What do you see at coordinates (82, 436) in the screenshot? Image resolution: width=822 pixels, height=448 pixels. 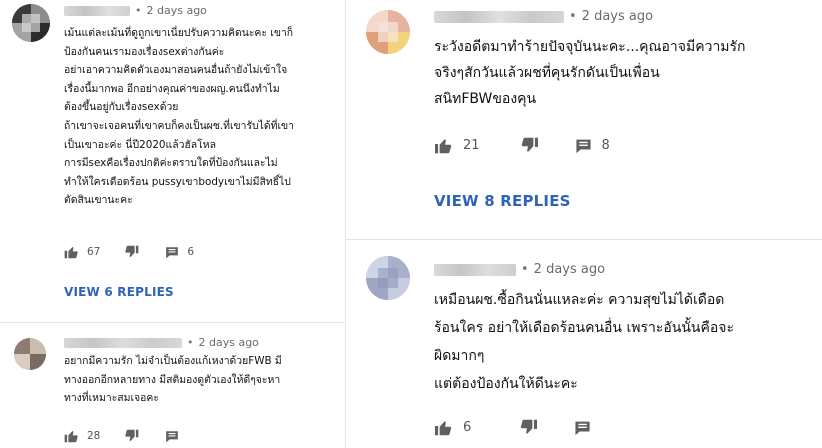 I see `like-button: 28` at bounding box center [82, 436].